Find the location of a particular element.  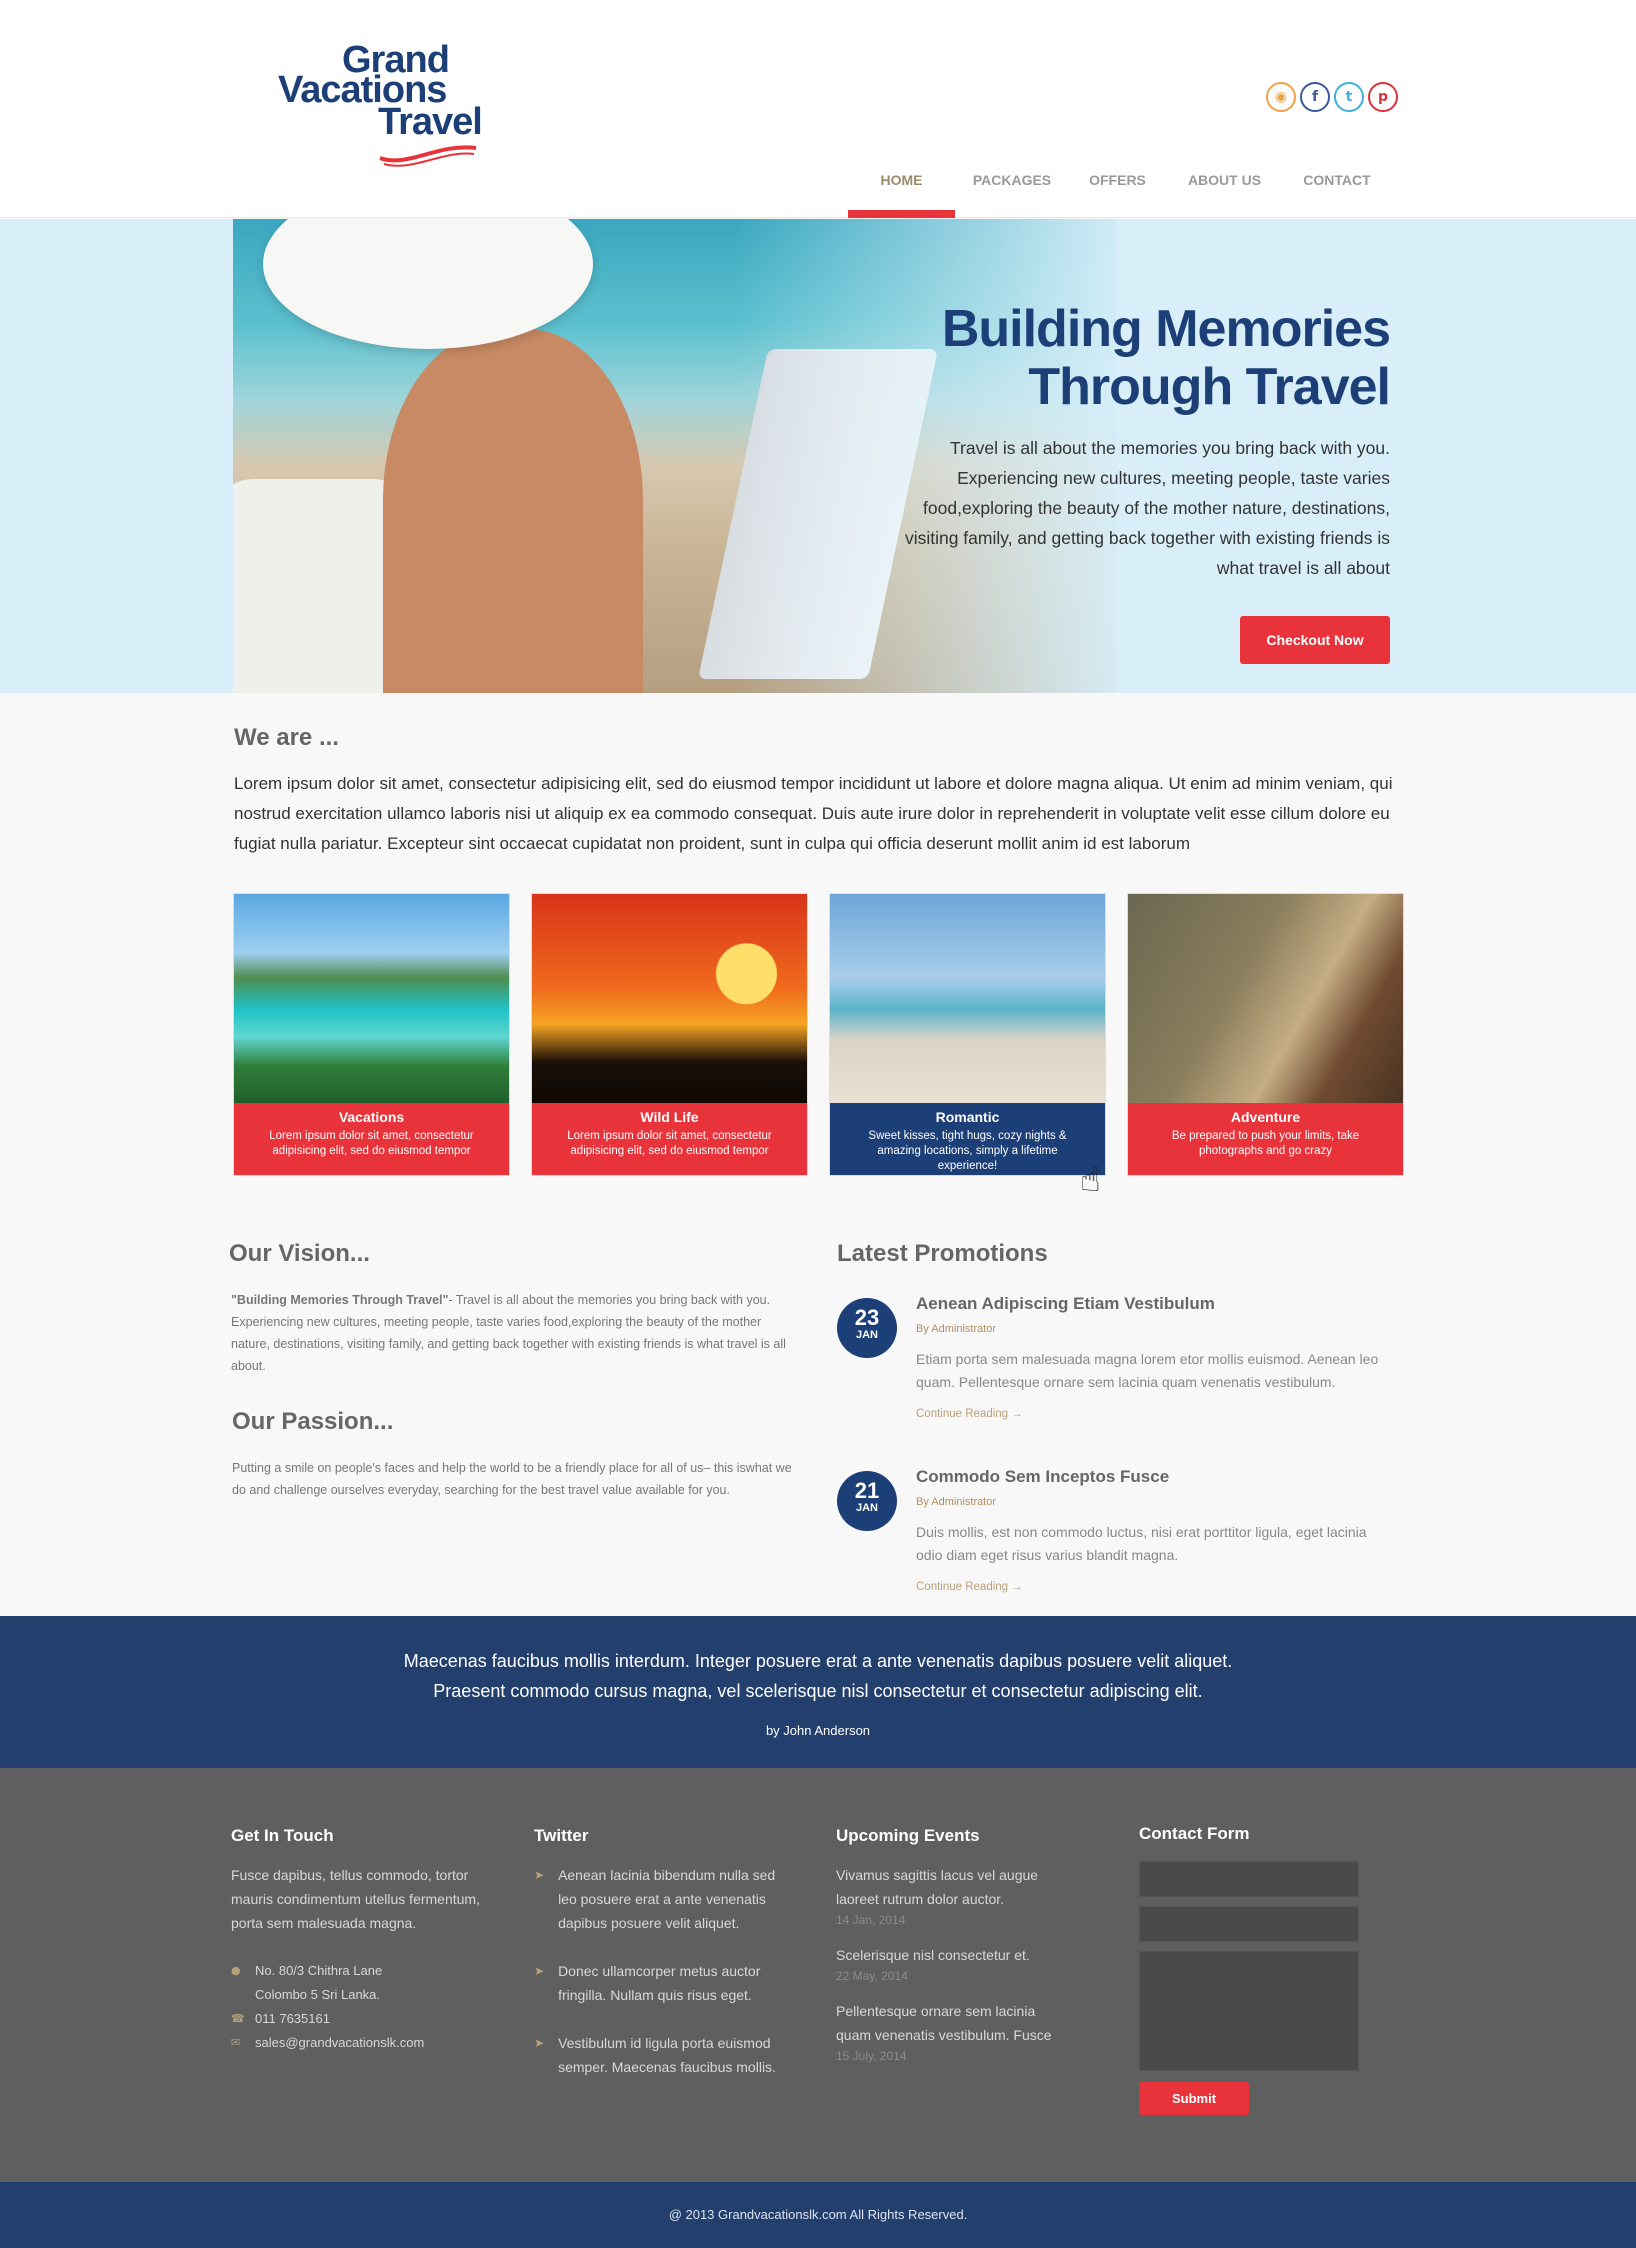

footer-heading: Contact Form is located at coordinates (1194, 1833).